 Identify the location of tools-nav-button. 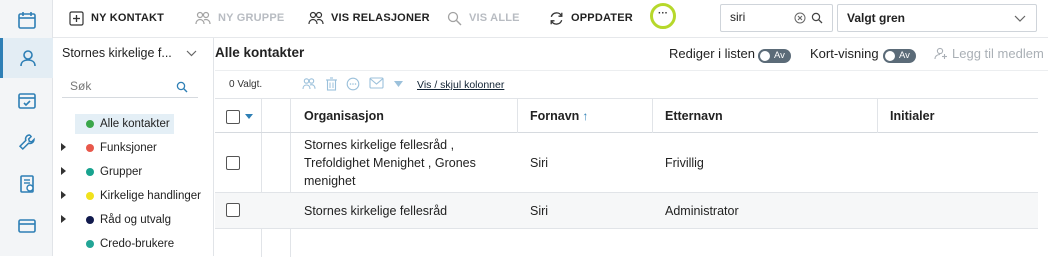
(26, 142).